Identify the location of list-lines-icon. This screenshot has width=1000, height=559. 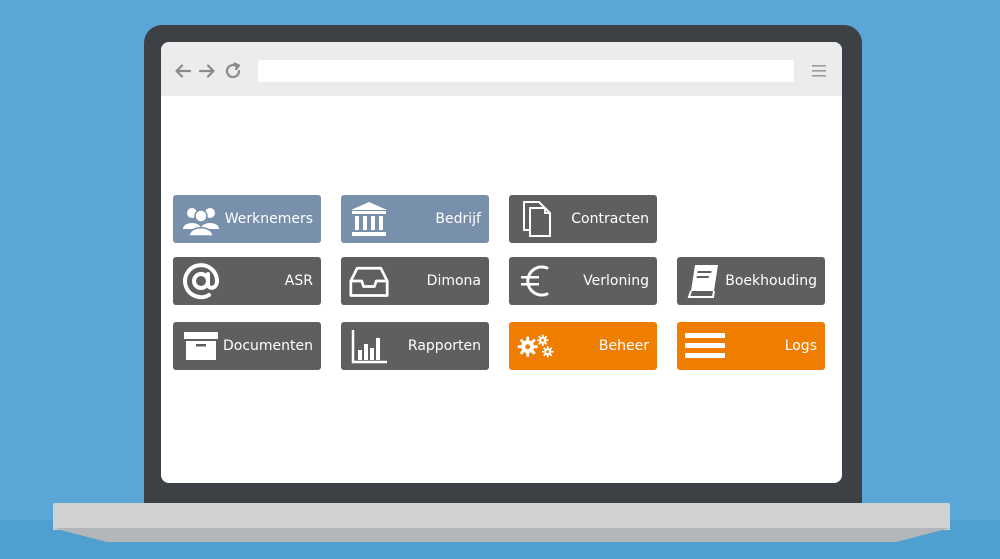
(705, 346).